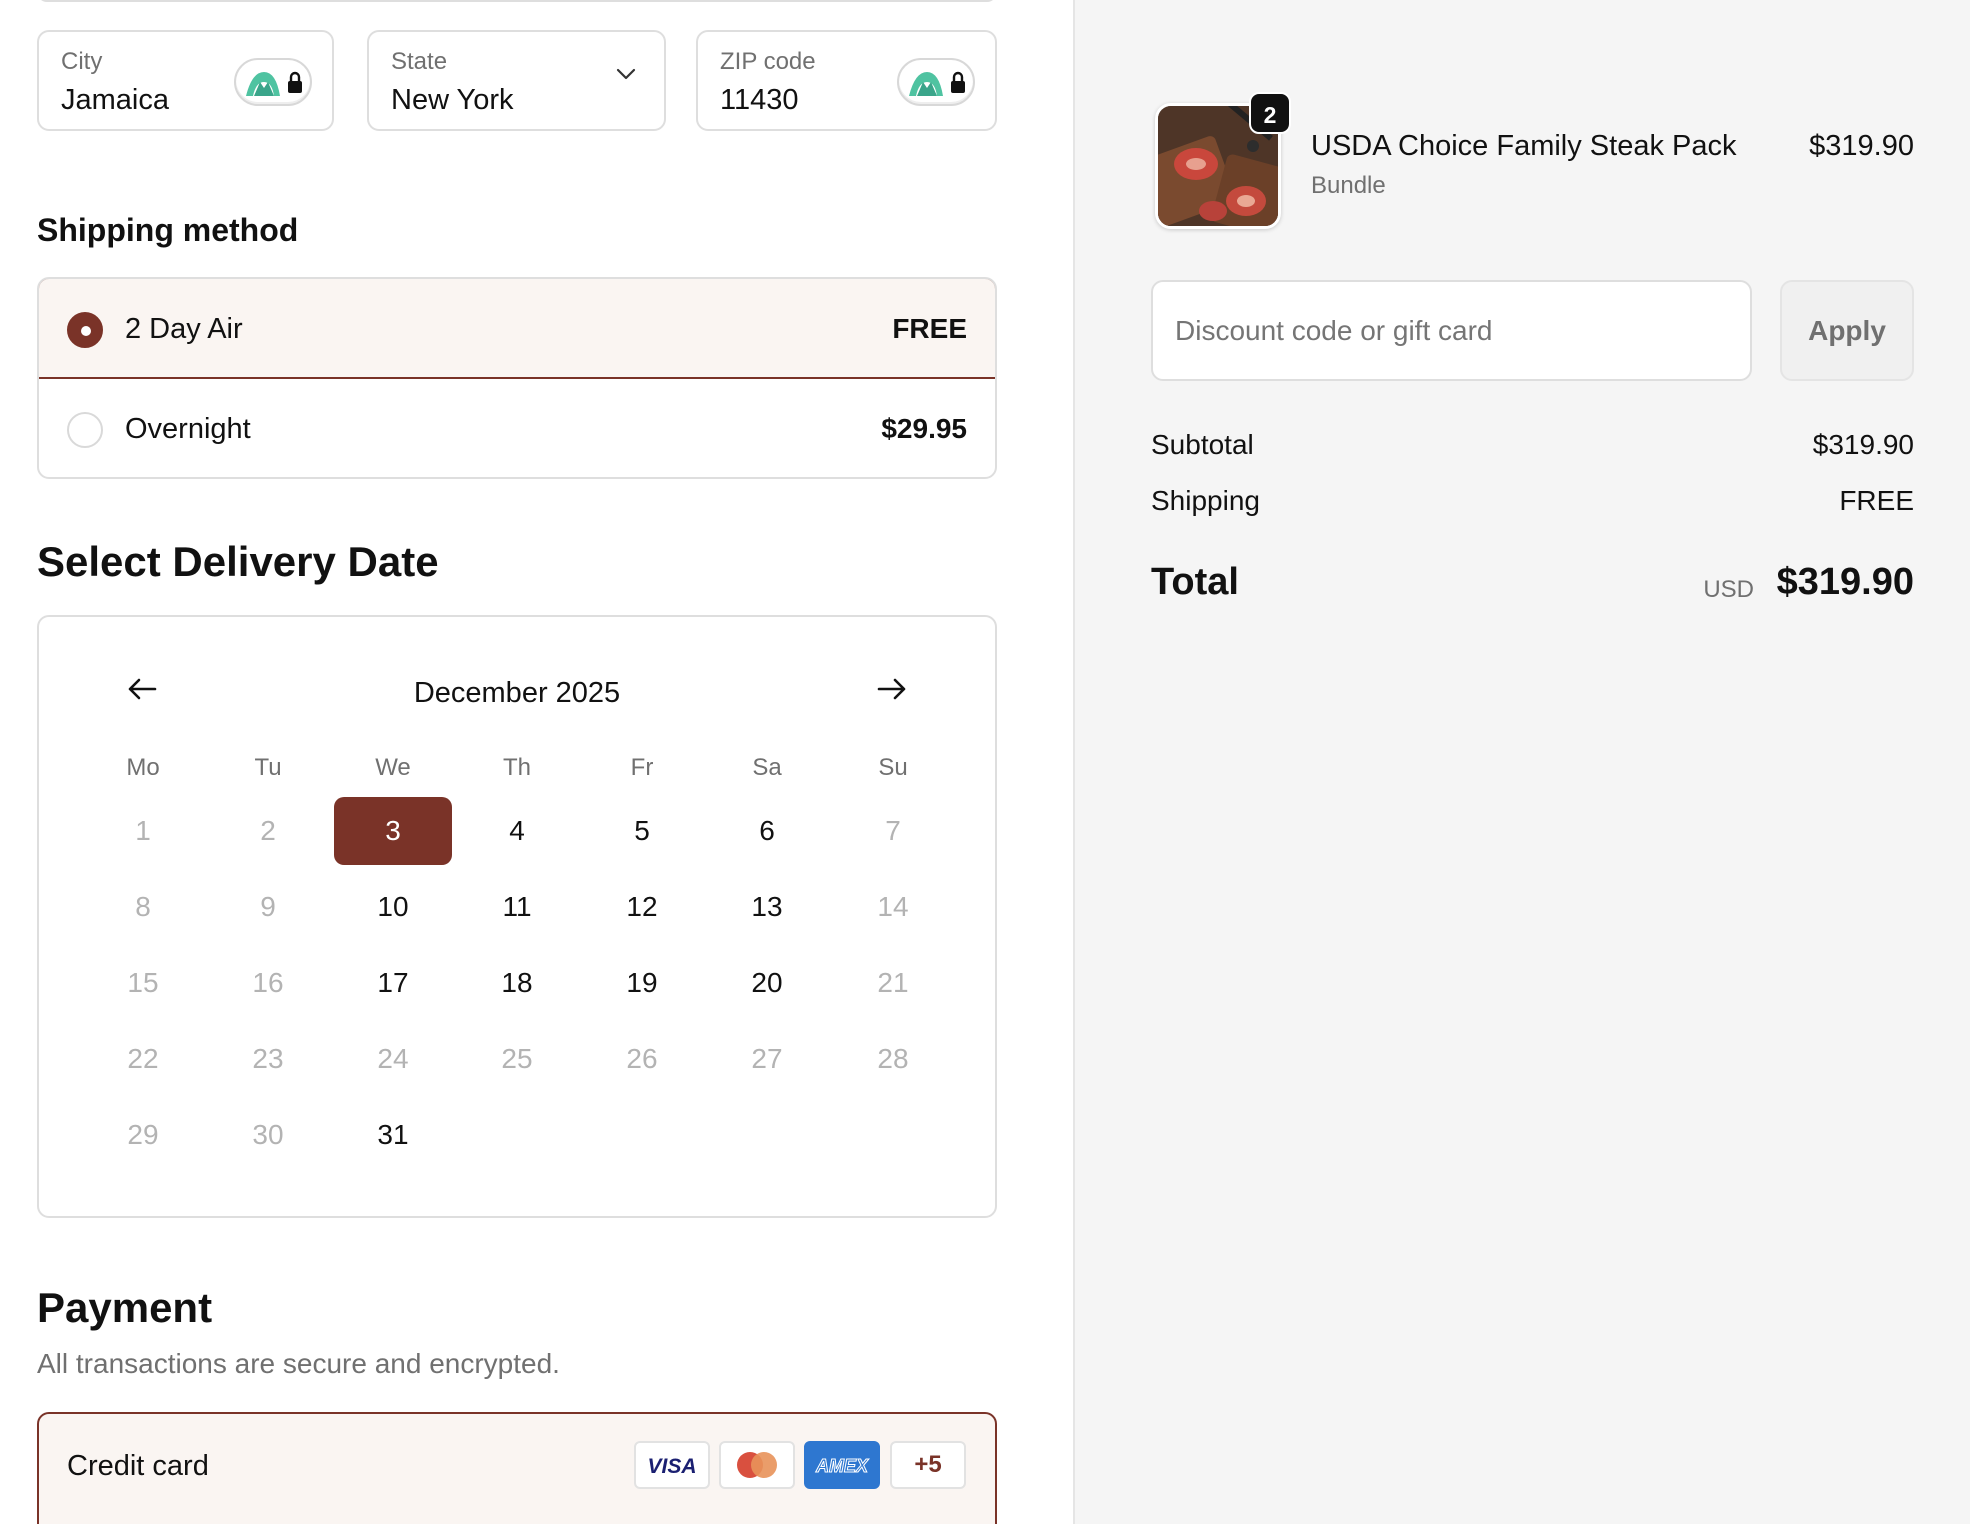  I want to click on mastercard-icon, so click(757, 1465).